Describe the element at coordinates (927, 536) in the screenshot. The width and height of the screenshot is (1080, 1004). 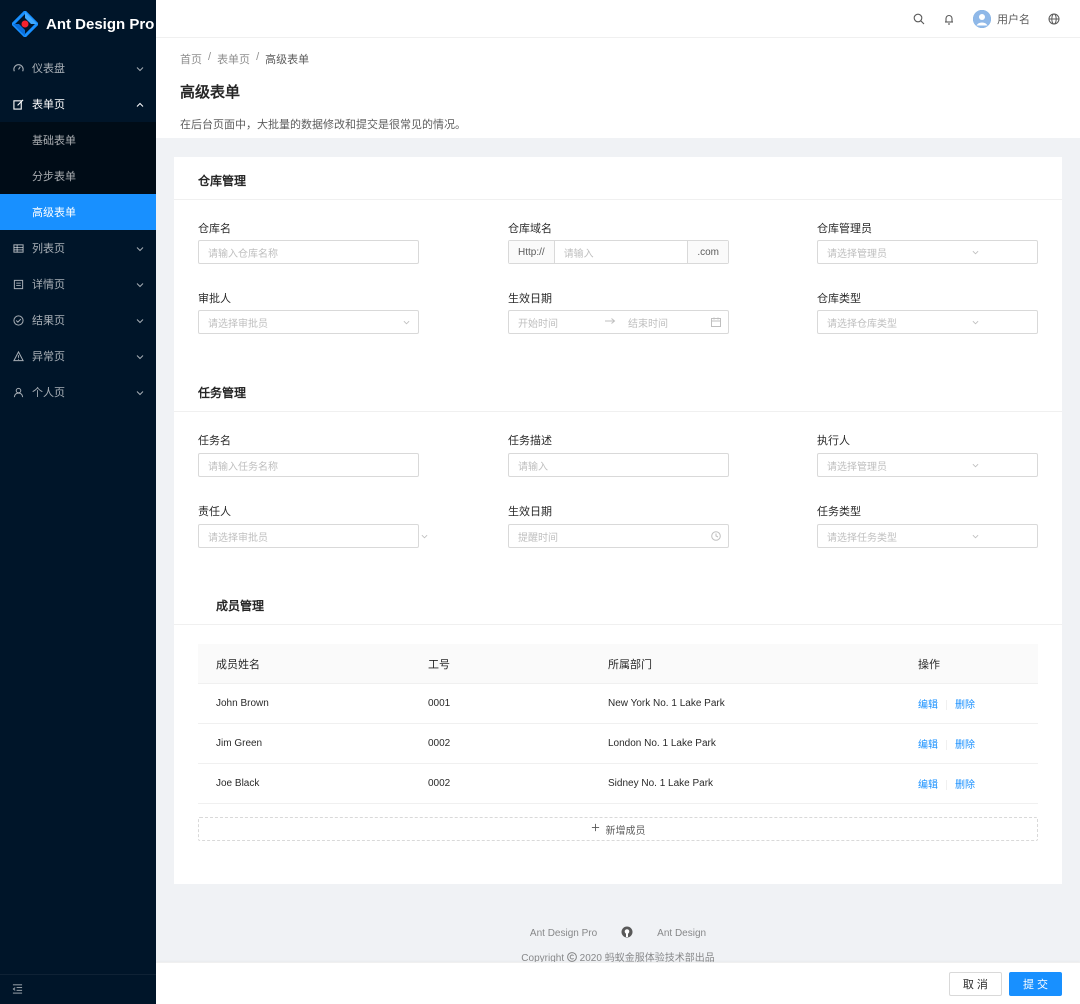
I see `task-type-select: 请选择任务类型` at that location.